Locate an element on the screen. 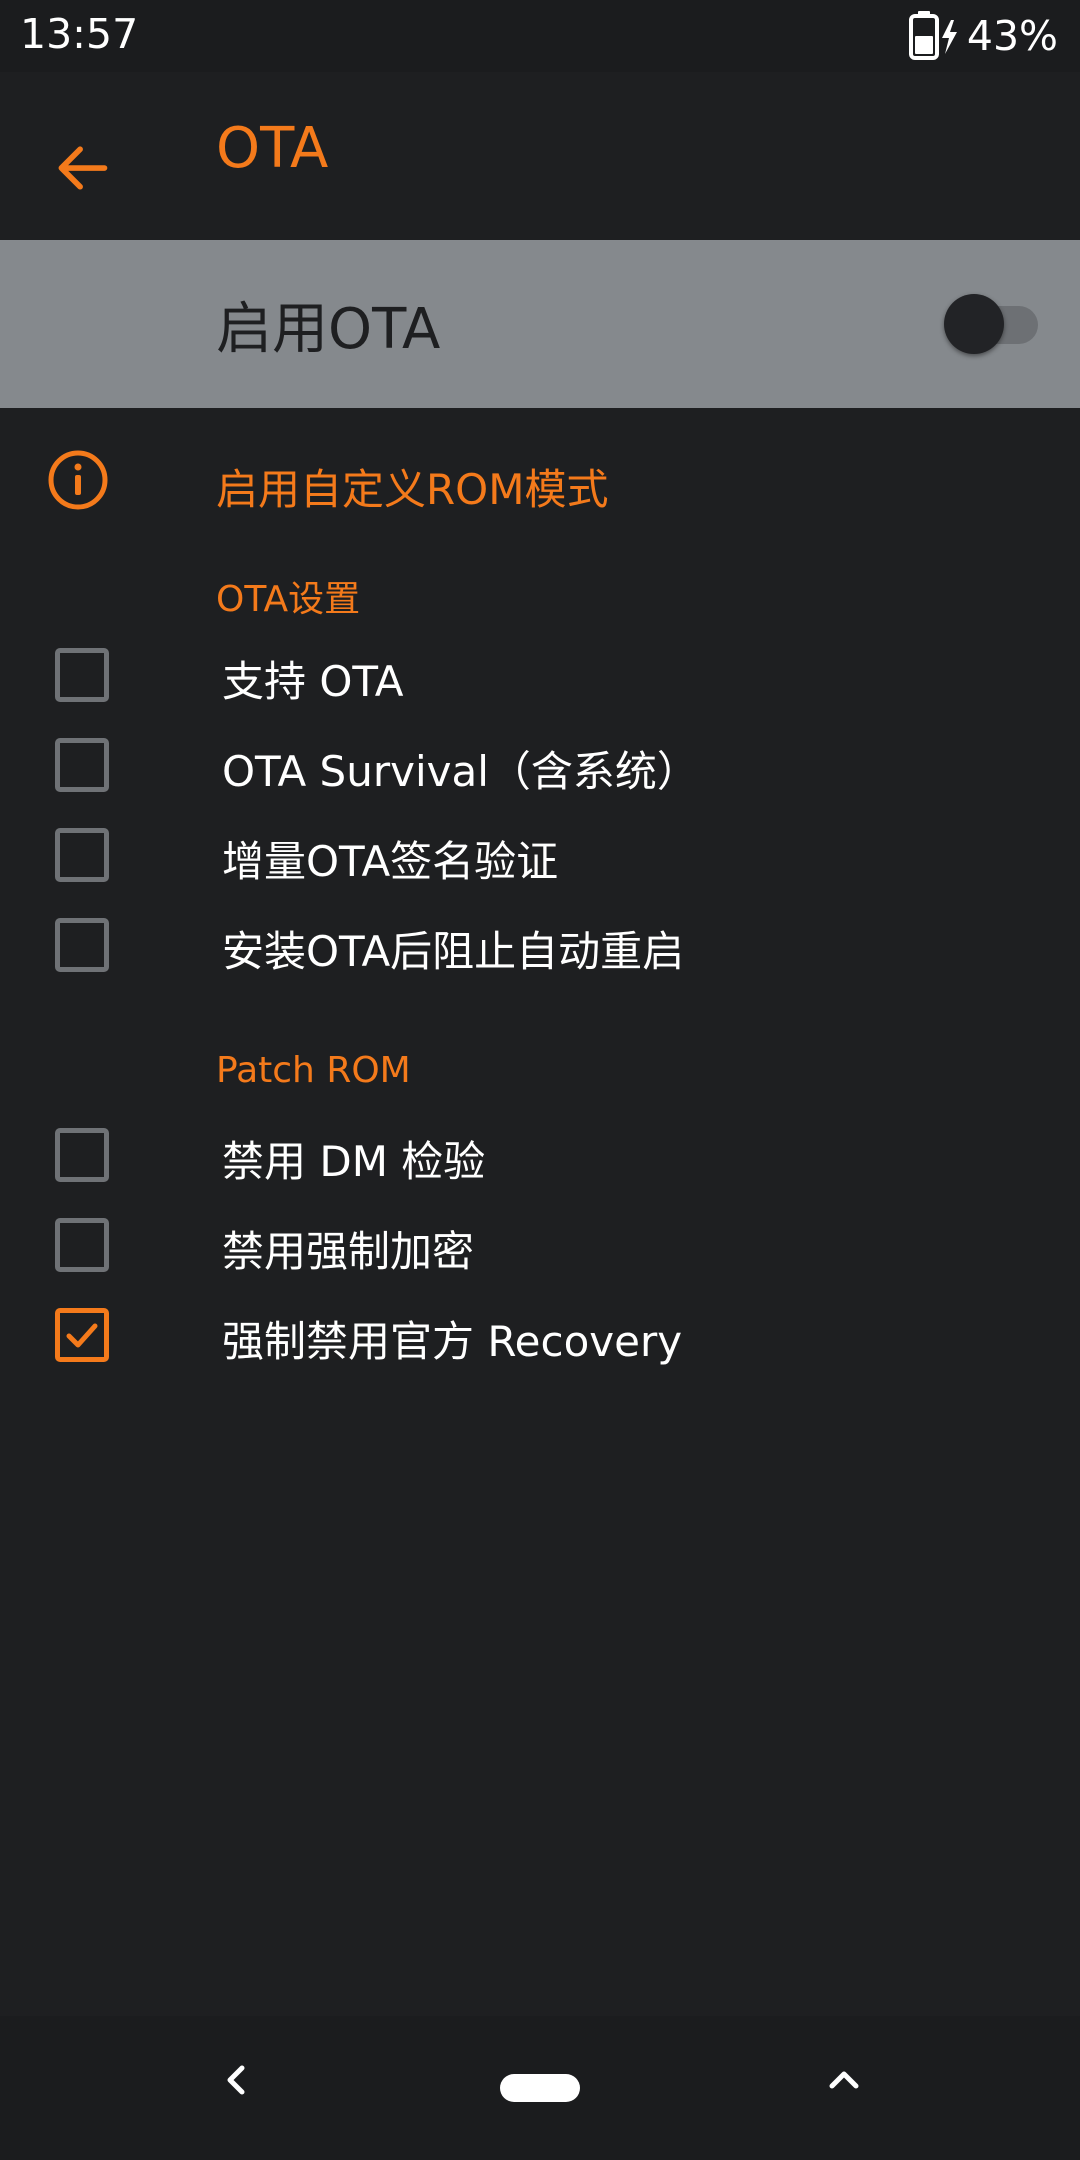  status-time: 13:57 is located at coordinates (79, 34).